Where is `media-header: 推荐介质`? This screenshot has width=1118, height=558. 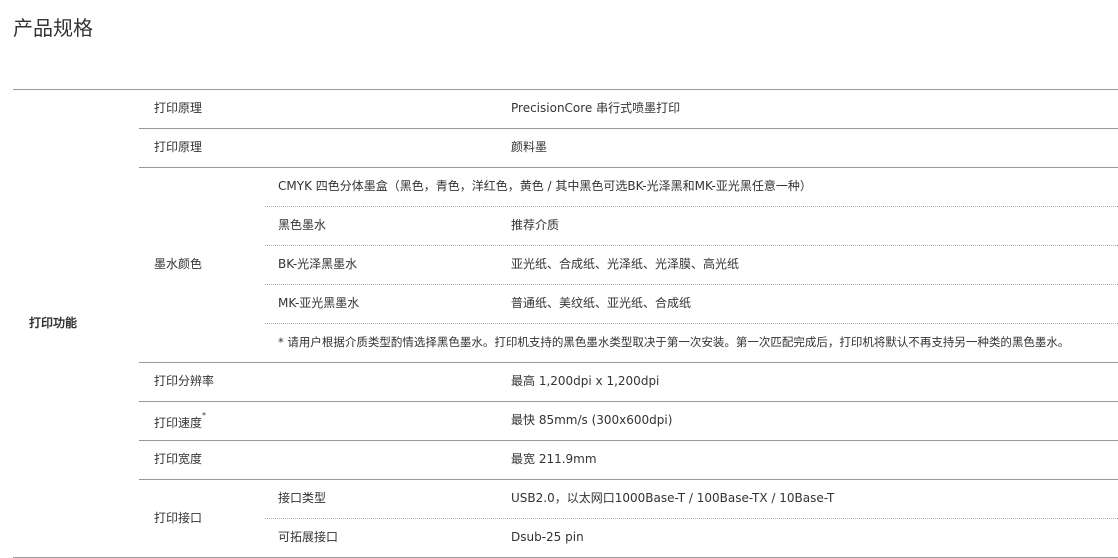 media-header: 推荐介质 is located at coordinates (535, 225).